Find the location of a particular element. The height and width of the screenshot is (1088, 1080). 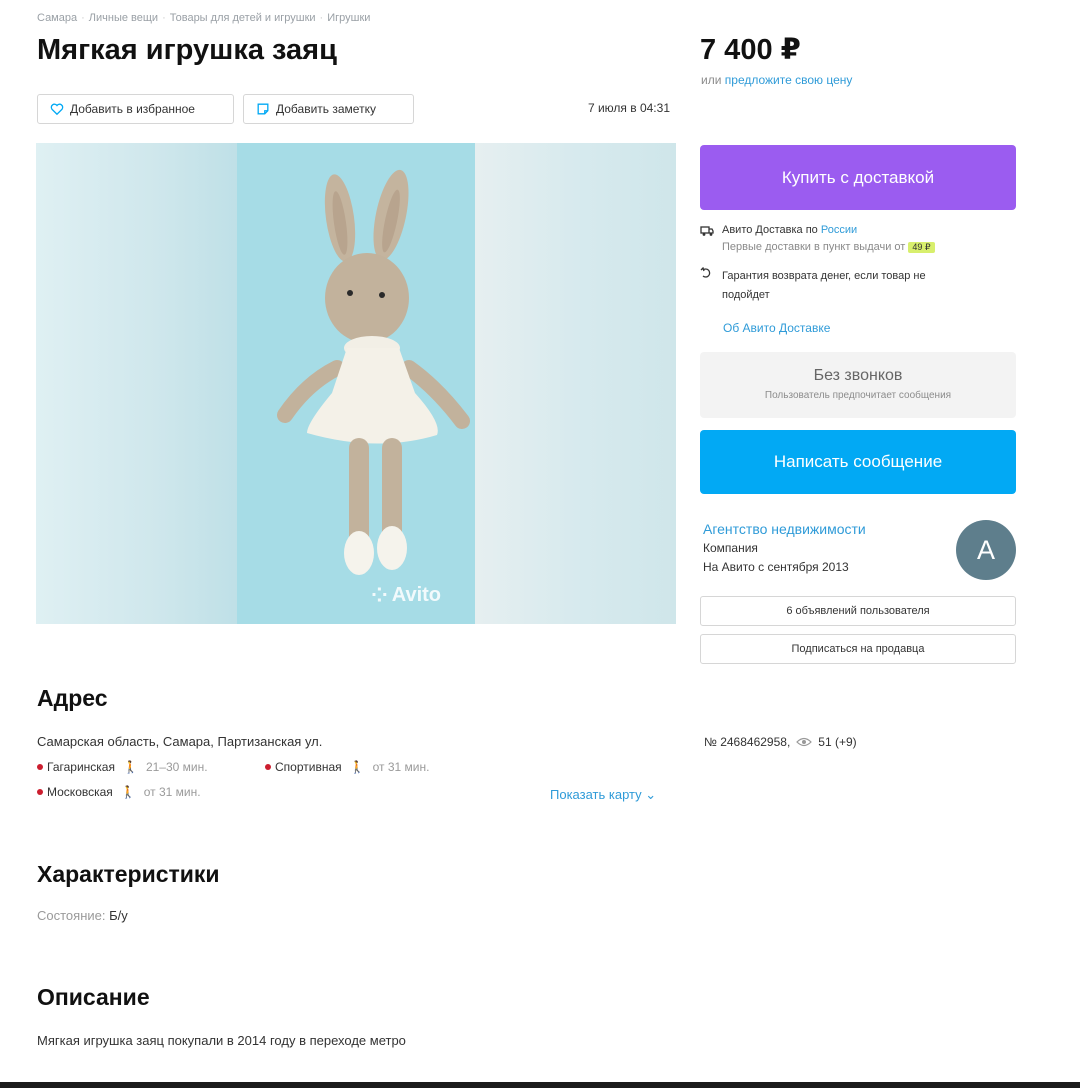

first-delivery-note: Первые доставки в пункт выдачи от 49 ₽ is located at coordinates (869, 247).